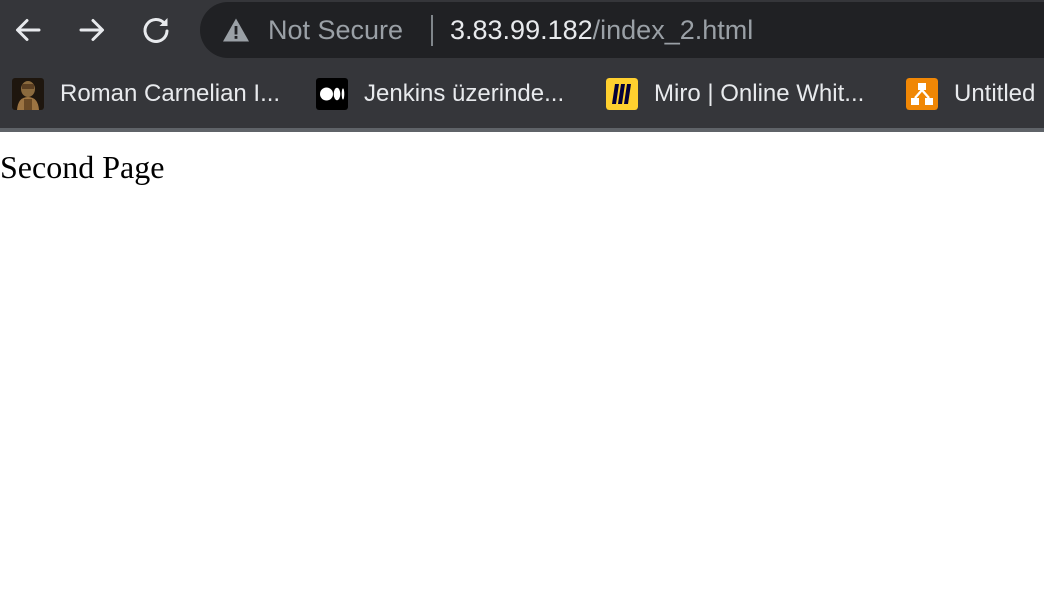 The image size is (1044, 614). What do you see at coordinates (432, 30) in the screenshot?
I see `address-divider` at bounding box center [432, 30].